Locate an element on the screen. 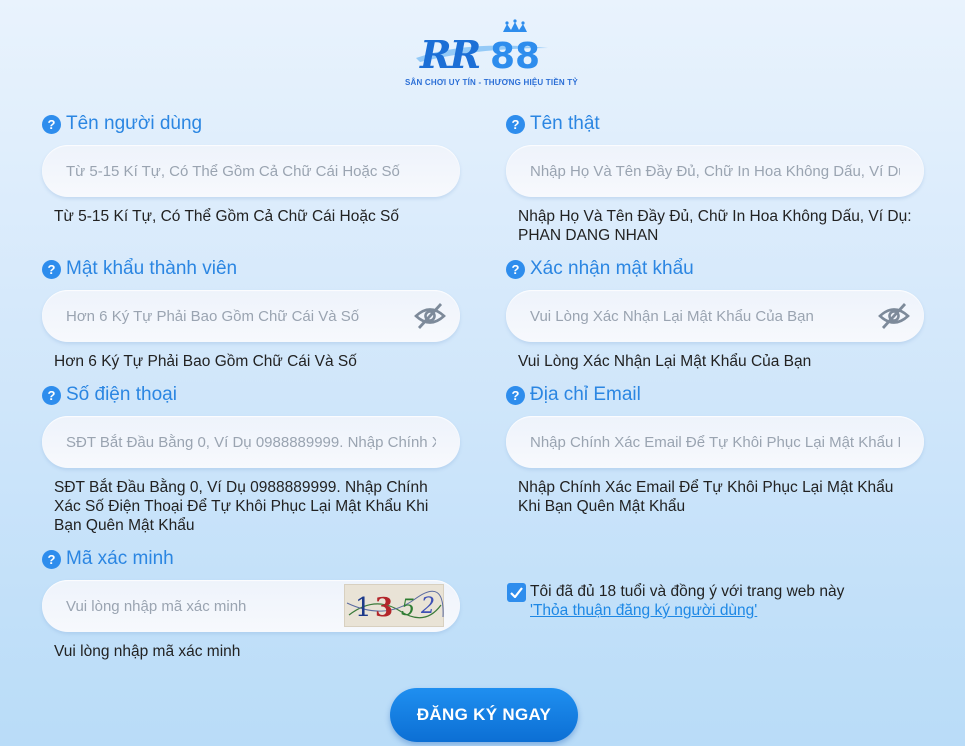 The image size is (965, 746). password-hint: Hơn 6 Ký Tự Phải Bao Gồm Chữ Cái Và Số is located at coordinates (205, 361).